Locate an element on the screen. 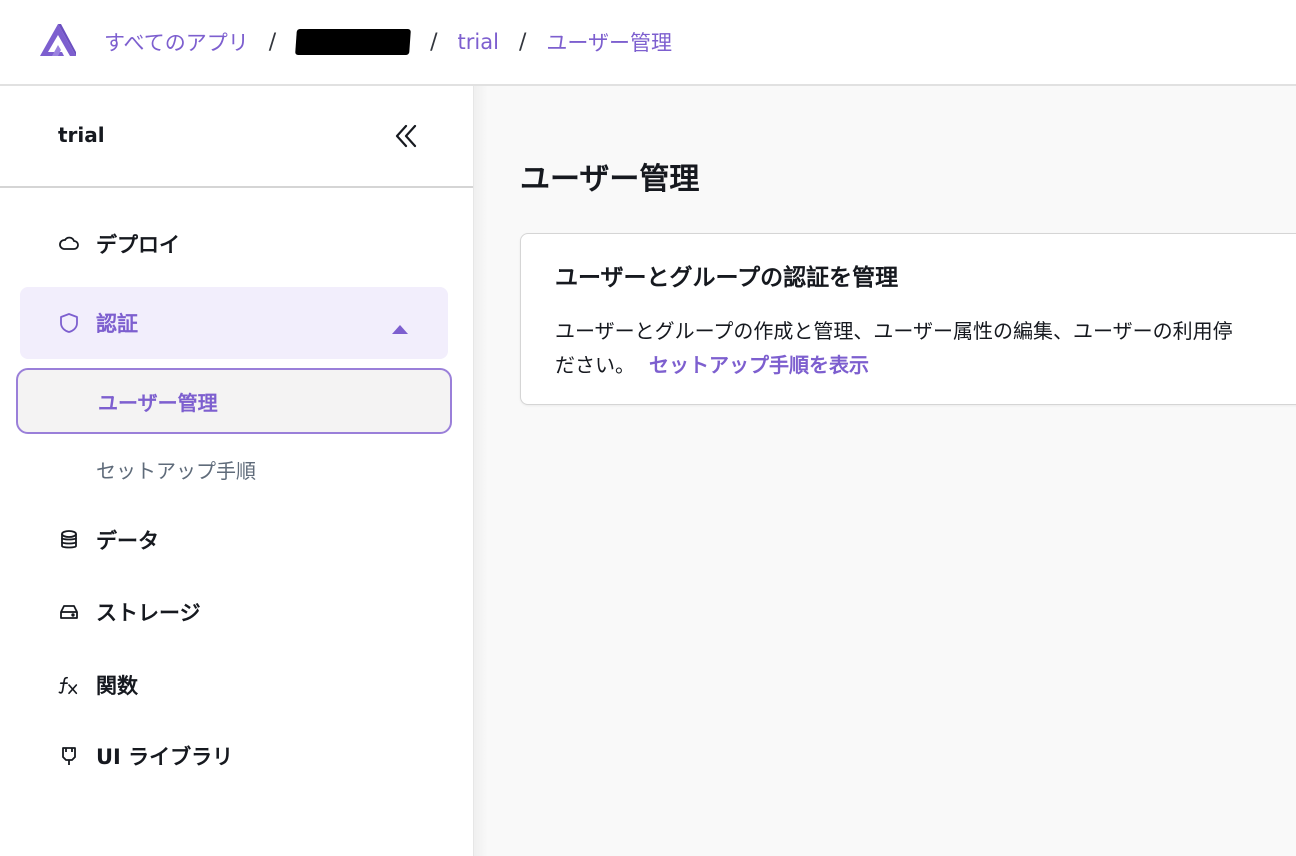  setup-steps-link: セットアップ手順を表示 is located at coordinates (759, 365).